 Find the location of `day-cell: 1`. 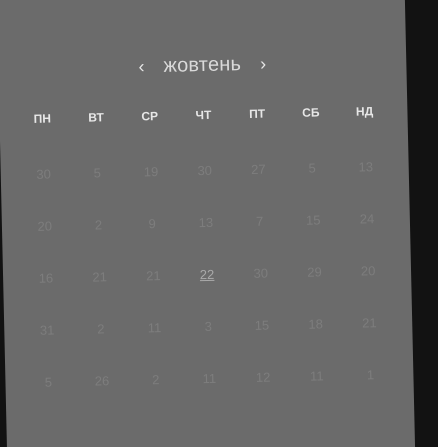

day-cell: 1 is located at coordinates (370, 375).